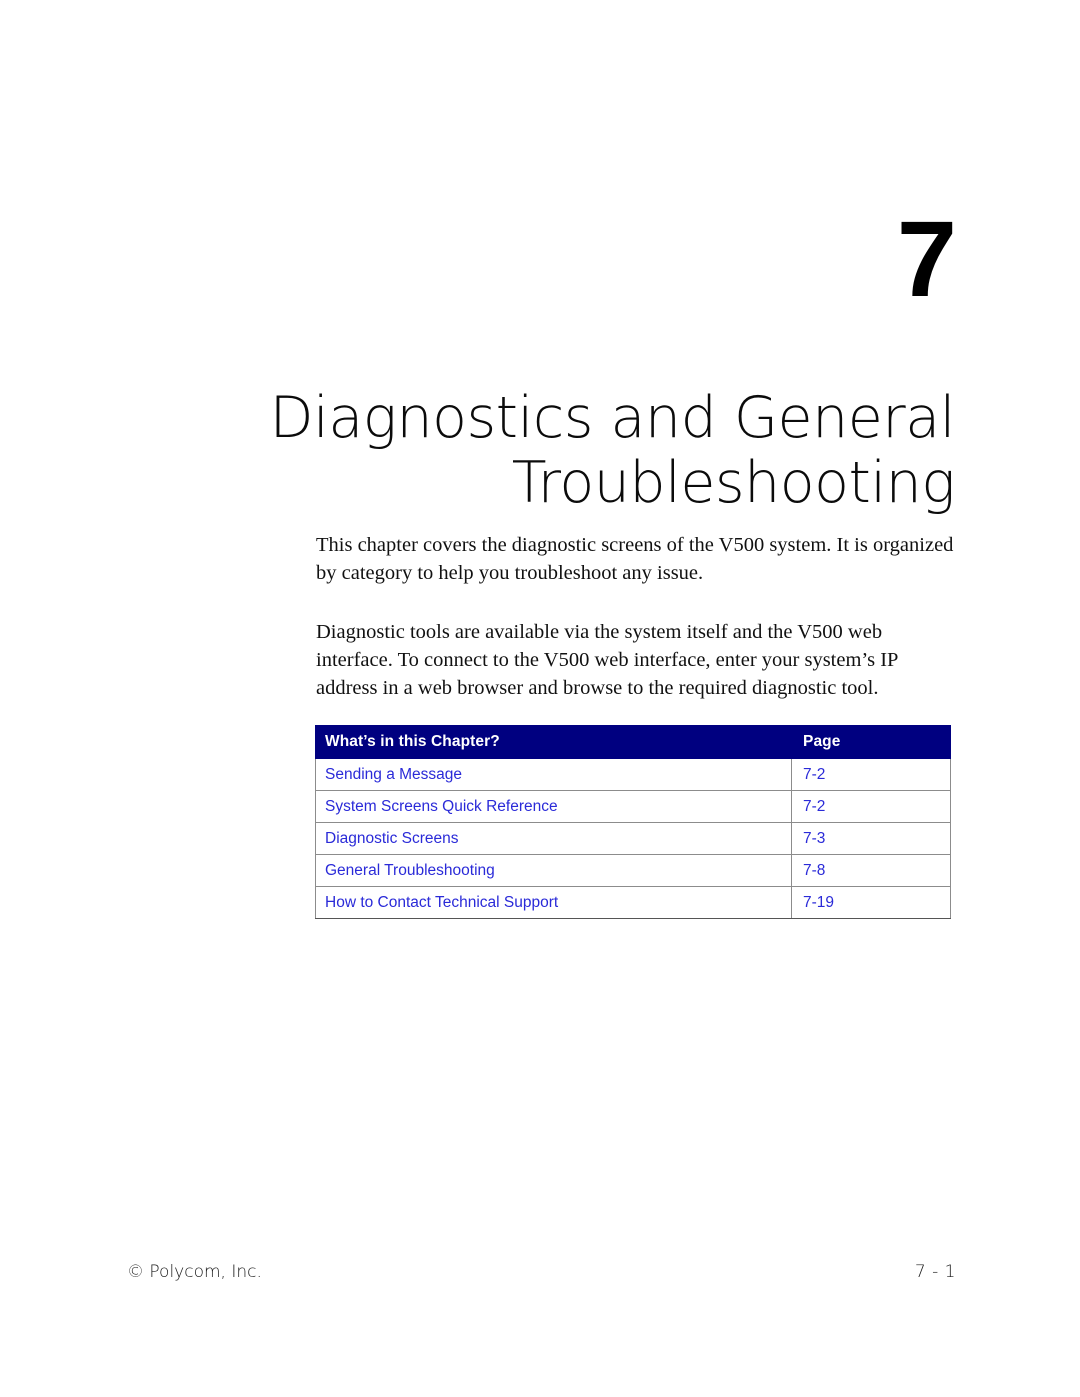 This screenshot has width=1080, height=1397. I want to click on page-title: Diagnostics and General Troubleshooting, so click(575, 451).